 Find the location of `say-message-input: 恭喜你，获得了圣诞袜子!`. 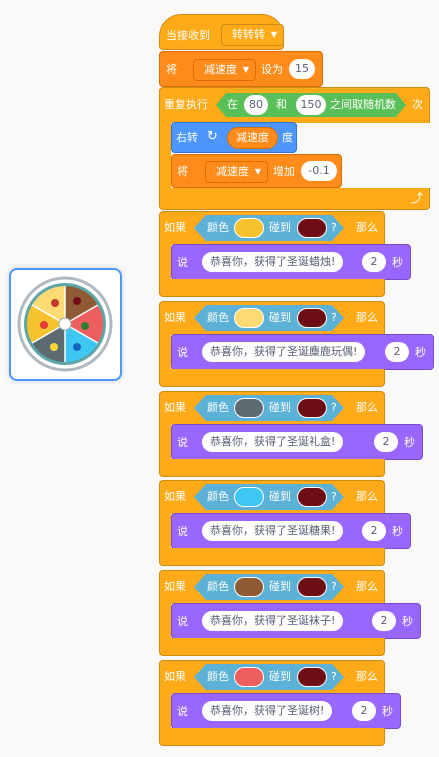

say-message-input: 恭喜你，获得了圣诞袜子! is located at coordinates (273, 621).